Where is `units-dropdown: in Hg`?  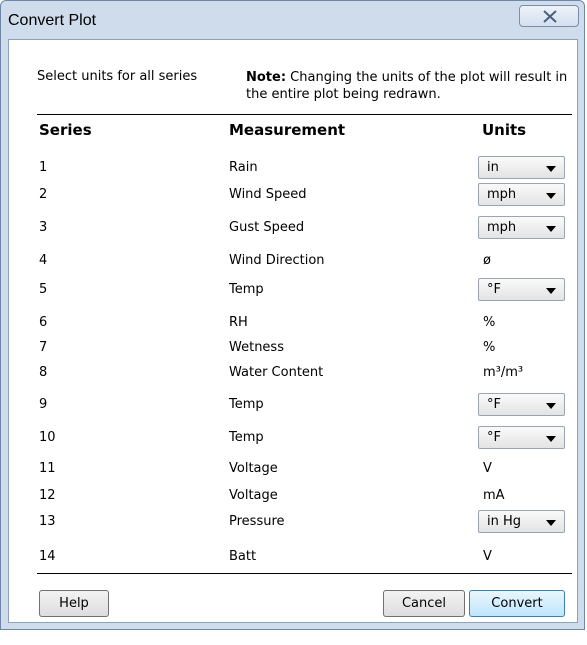 units-dropdown: in Hg is located at coordinates (521, 521).